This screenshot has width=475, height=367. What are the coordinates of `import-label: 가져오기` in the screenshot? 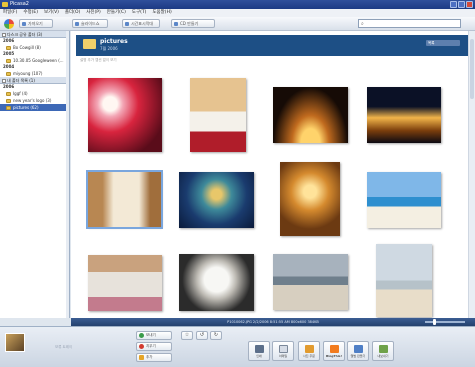 It's located at (35, 23).